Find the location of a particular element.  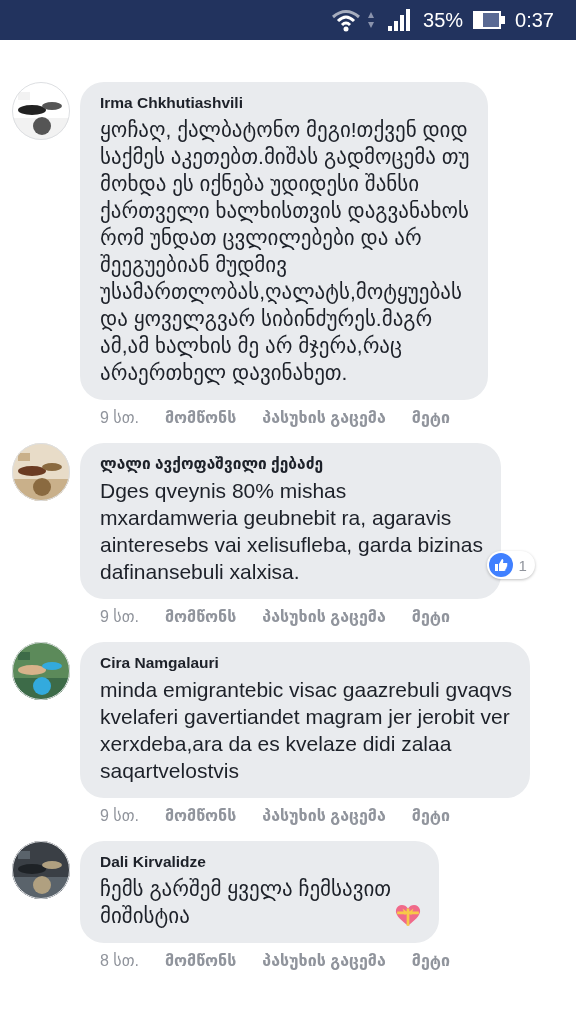

wifi-icon is located at coordinates (346, 20).